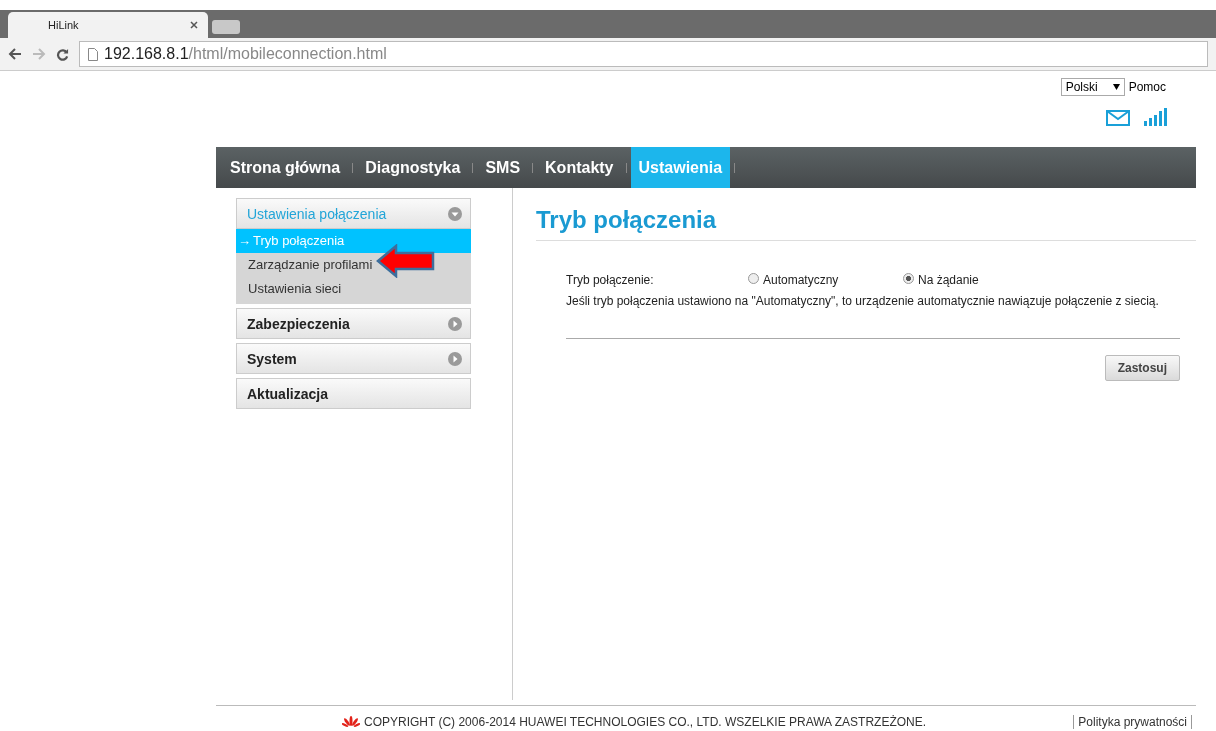  Describe the element at coordinates (866, 223) in the screenshot. I see `page-title: Tryb połączenia` at that location.